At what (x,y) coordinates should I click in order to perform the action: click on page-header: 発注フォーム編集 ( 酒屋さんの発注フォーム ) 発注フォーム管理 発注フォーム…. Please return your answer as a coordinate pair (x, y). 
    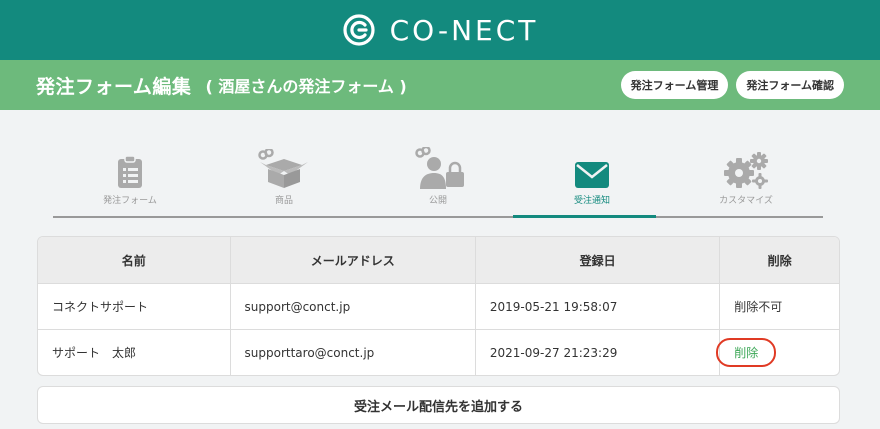
    Looking at the image, I should click on (440, 85).